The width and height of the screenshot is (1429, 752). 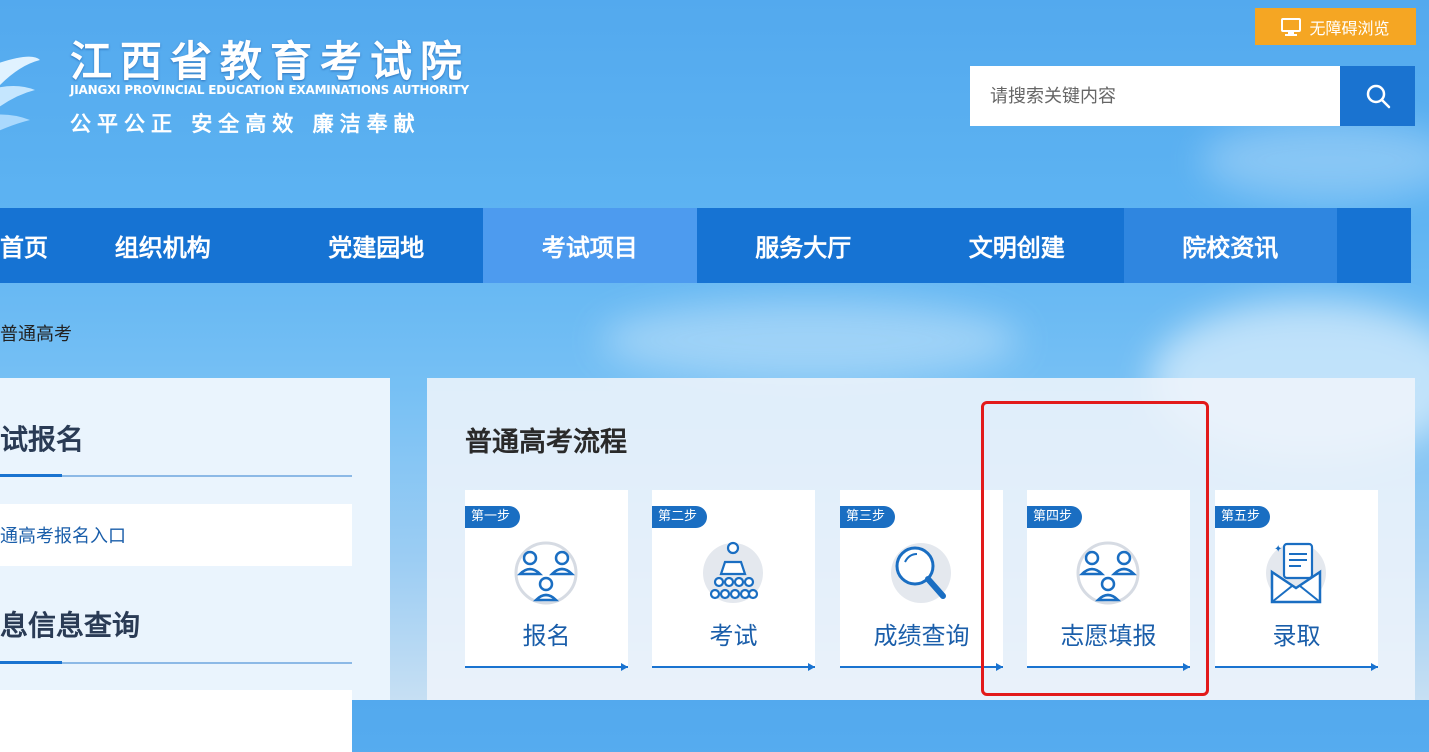 I want to click on step-card-score-query: 第三步 成绩查询, so click(x=921, y=580).